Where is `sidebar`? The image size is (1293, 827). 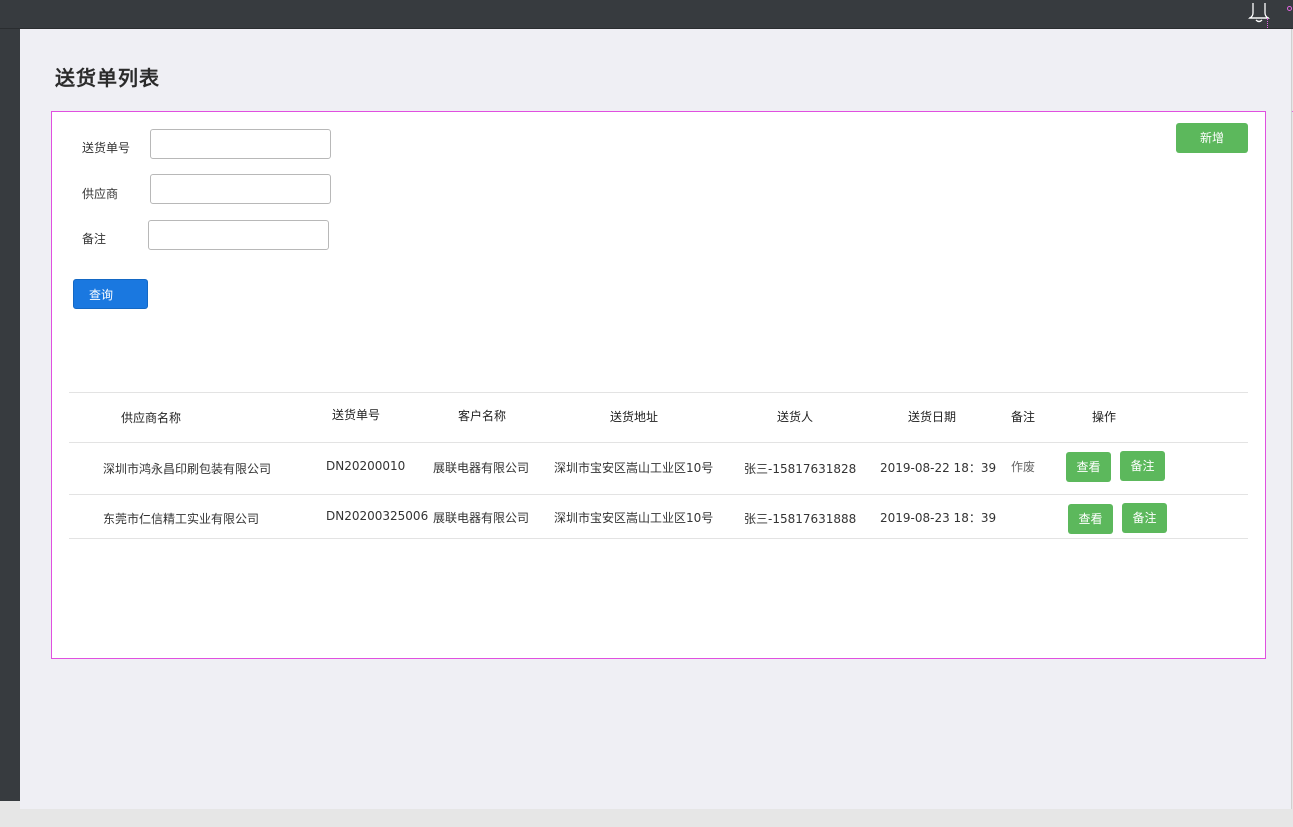 sidebar is located at coordinates (10, 415).